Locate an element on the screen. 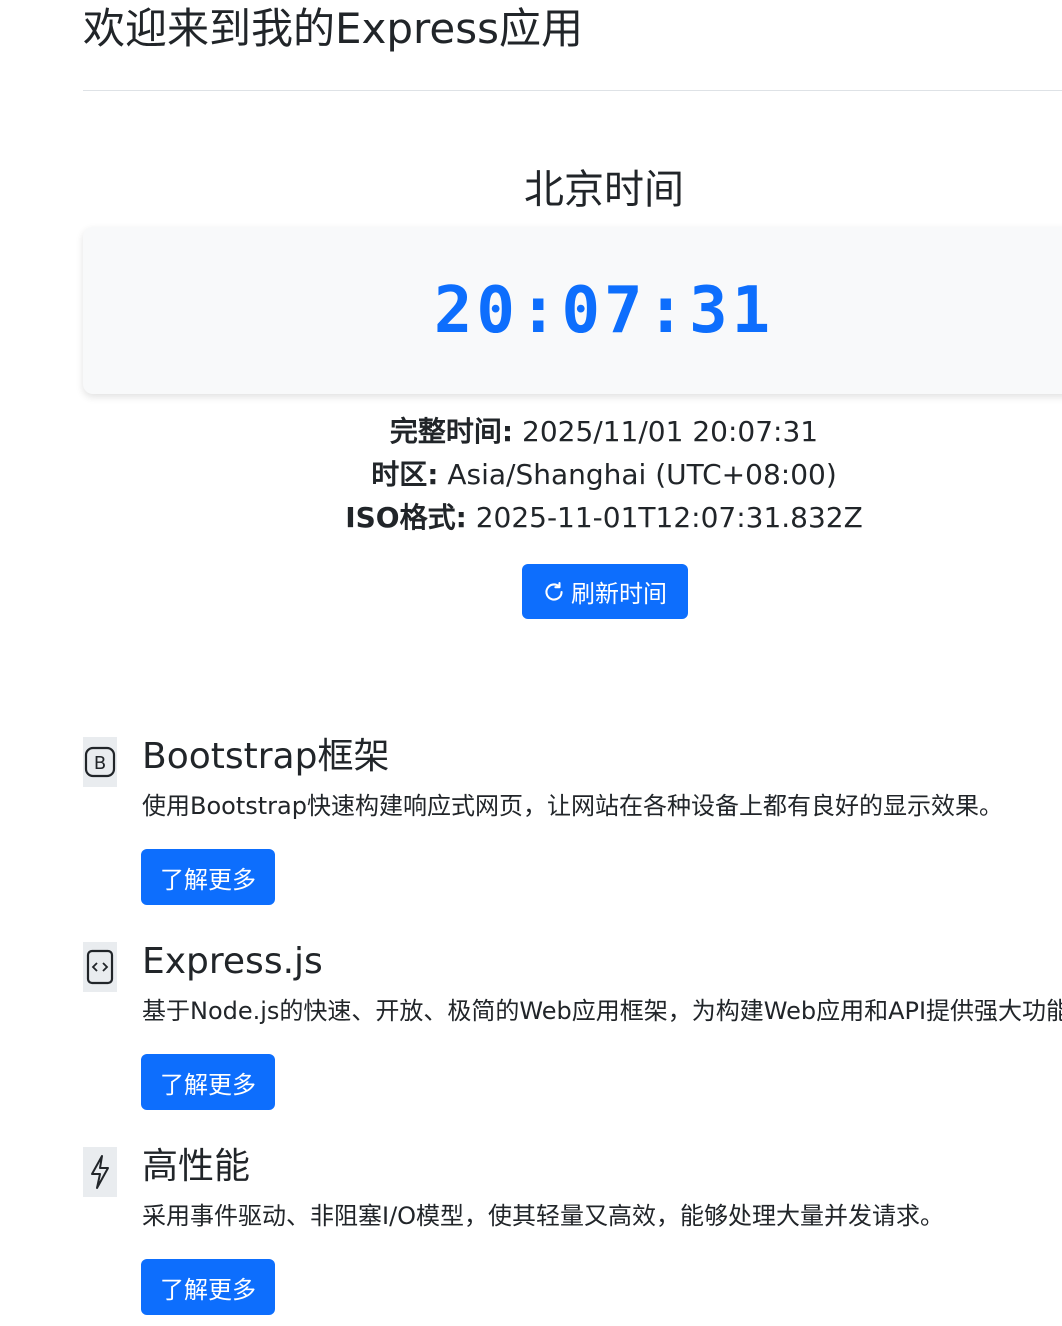 This screenshot has width=1062, height=1326. feature-title: Bootstrap框架 is located at coordinates (266, 756).